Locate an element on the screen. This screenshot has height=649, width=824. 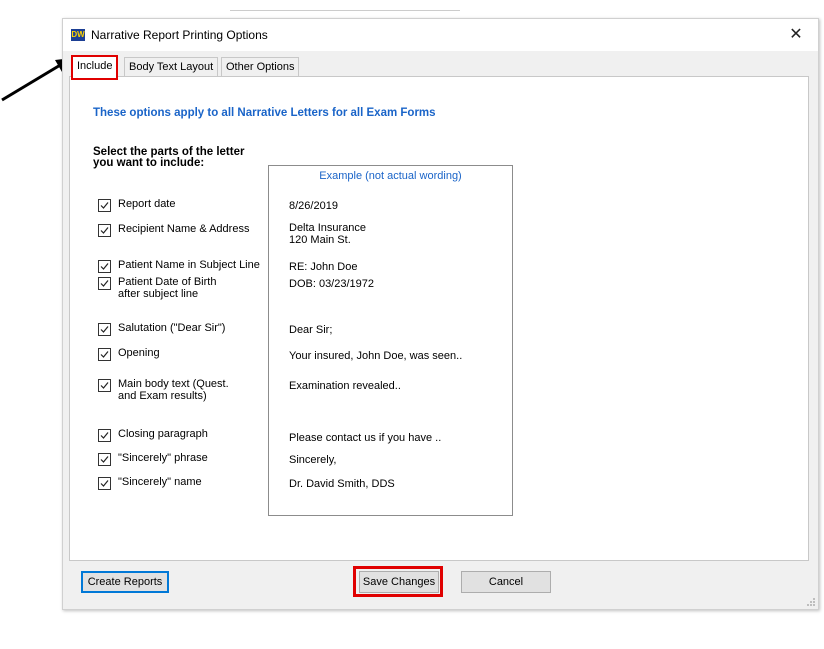
option-label-line1: Main body text (Quest. is located at coordinates (173, 384).